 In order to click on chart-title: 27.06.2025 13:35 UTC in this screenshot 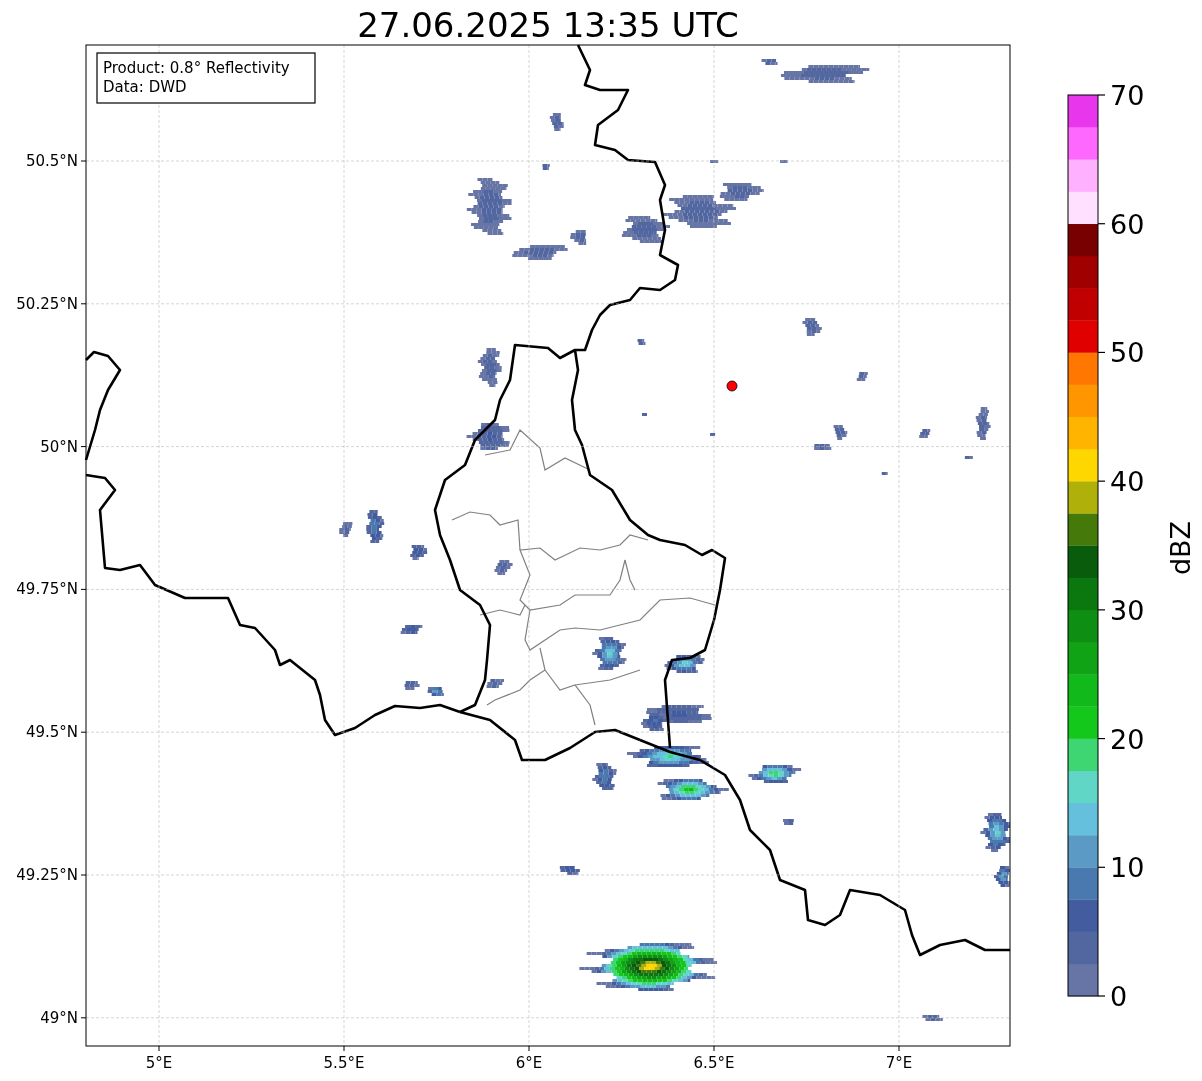, I will do `click(548, 25)`.